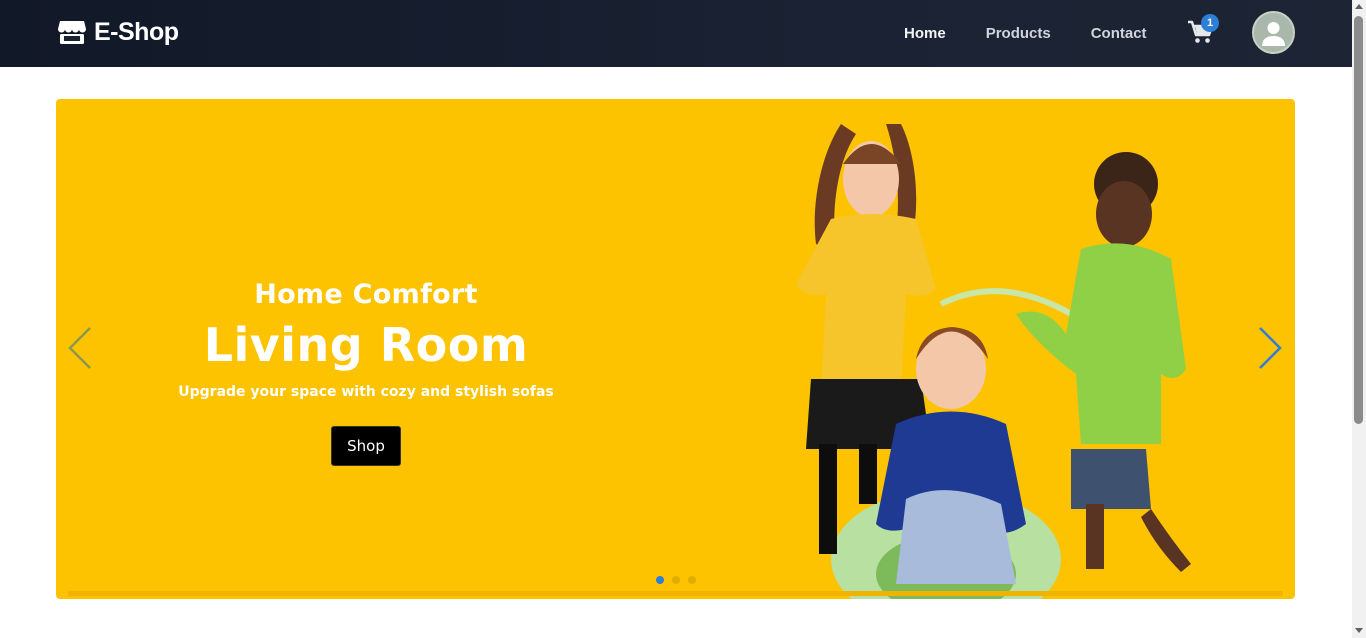 The width and height of the screenshot is (1366, 638). I want to click on user-avatar, so click(1273, 32).